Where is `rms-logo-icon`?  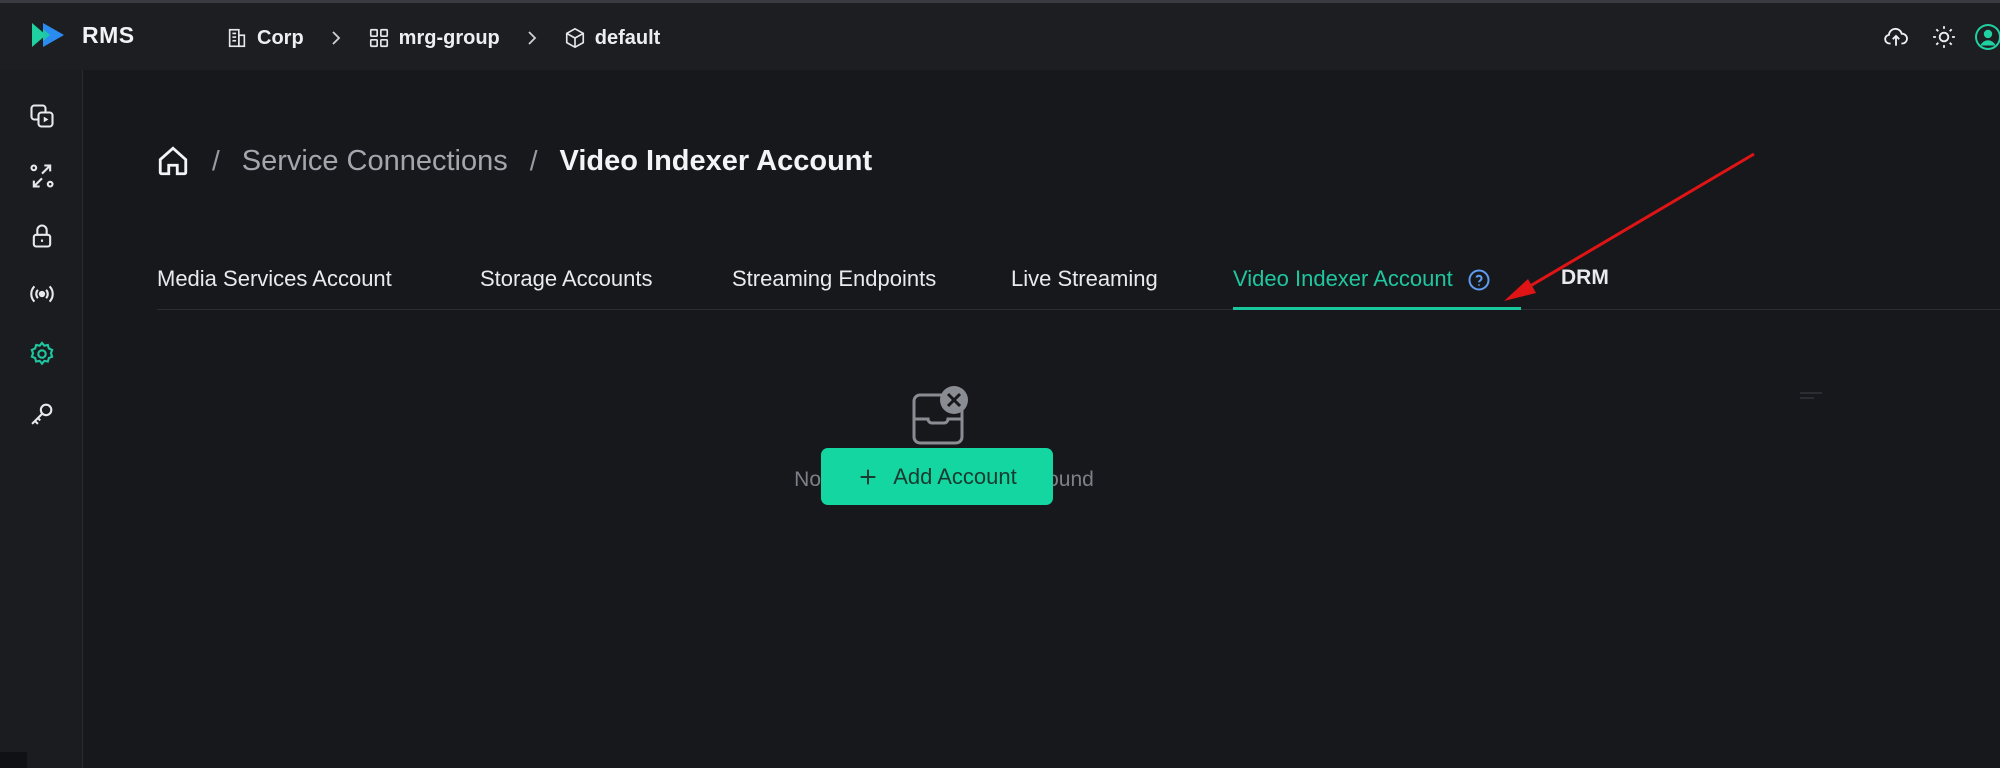 rms-logo-icon is located at coordinates (48, 35).